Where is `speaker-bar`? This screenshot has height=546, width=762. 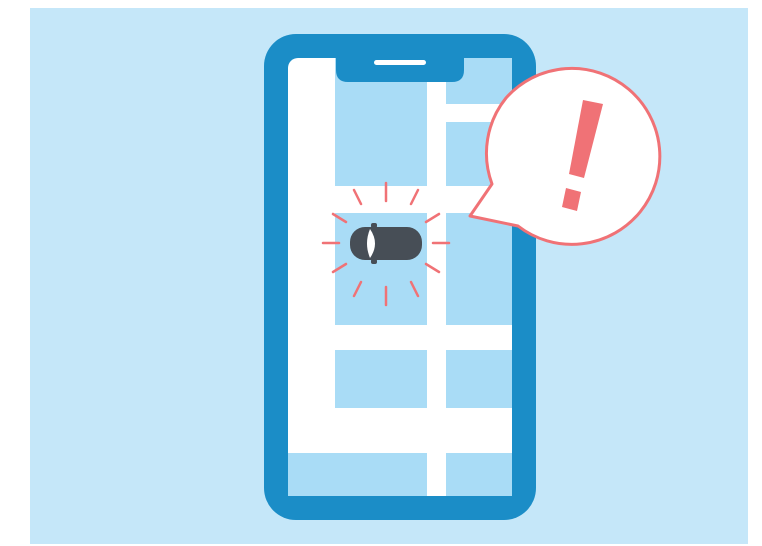 speaker-bar is located at coordinates (400, 62).